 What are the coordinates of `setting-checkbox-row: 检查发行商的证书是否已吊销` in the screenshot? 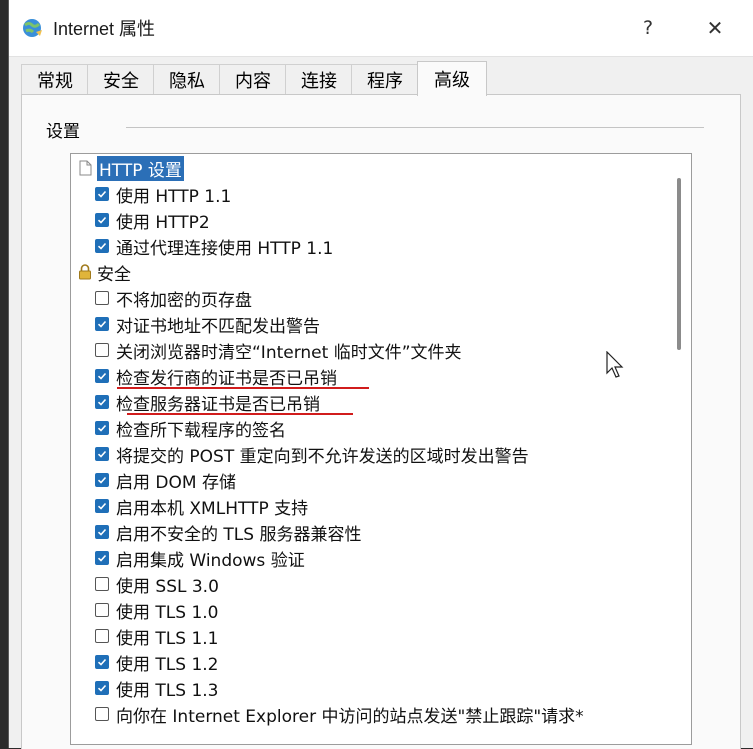 It's located at (216, 376).